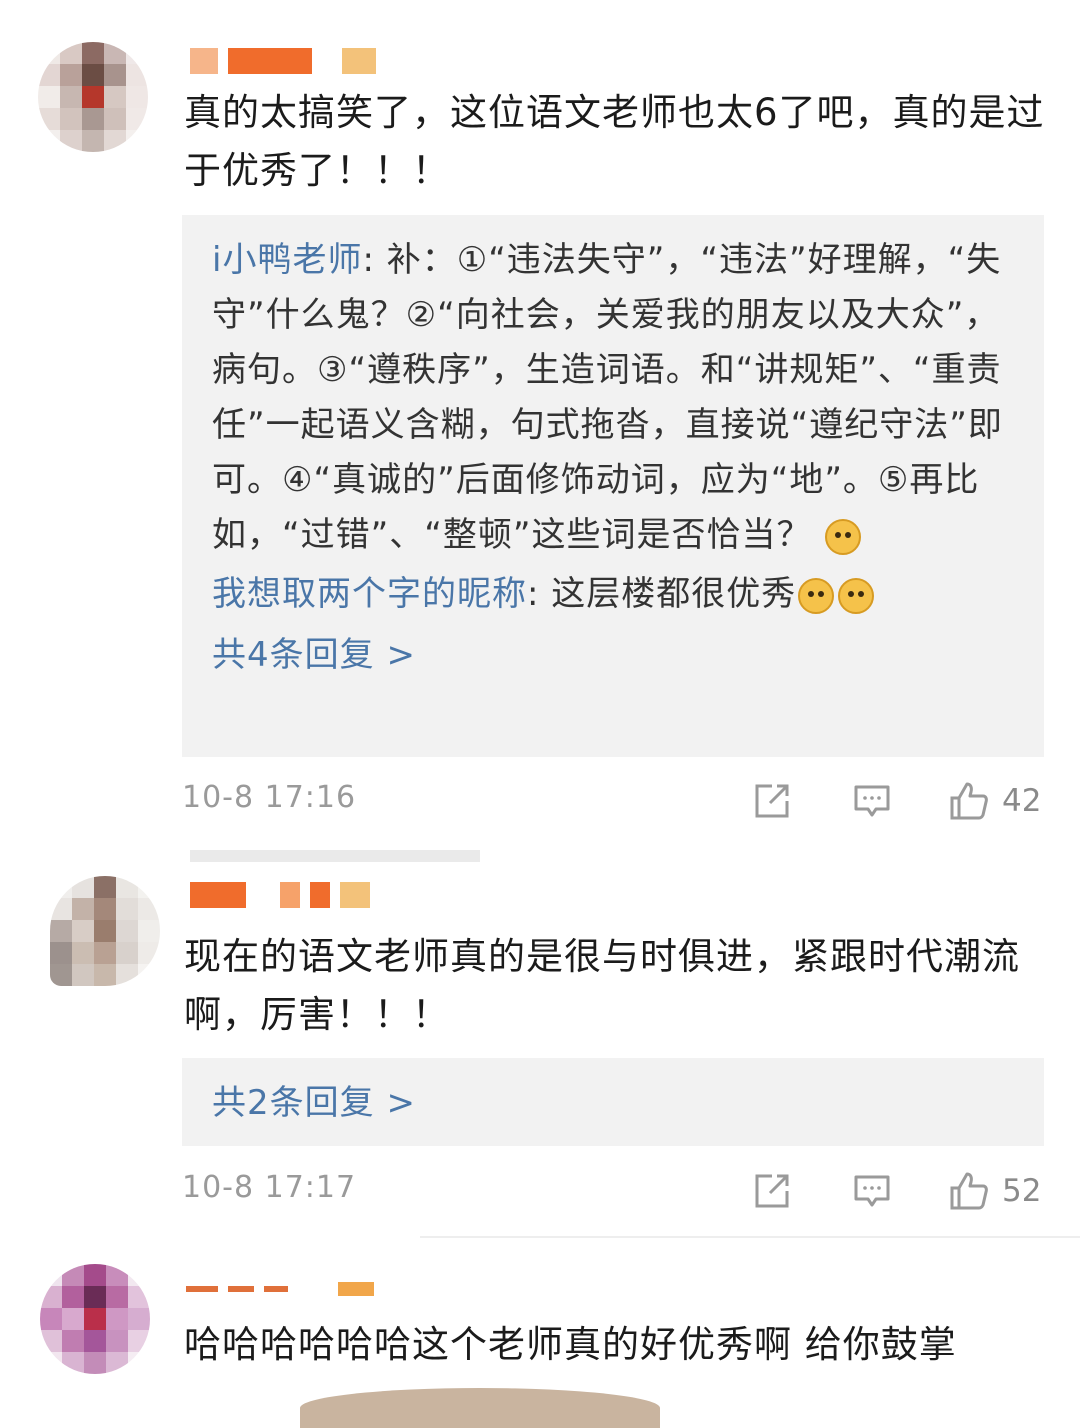 This screenshot has width=1080, height=1428. I want to click on divider, so click(750, 1237).